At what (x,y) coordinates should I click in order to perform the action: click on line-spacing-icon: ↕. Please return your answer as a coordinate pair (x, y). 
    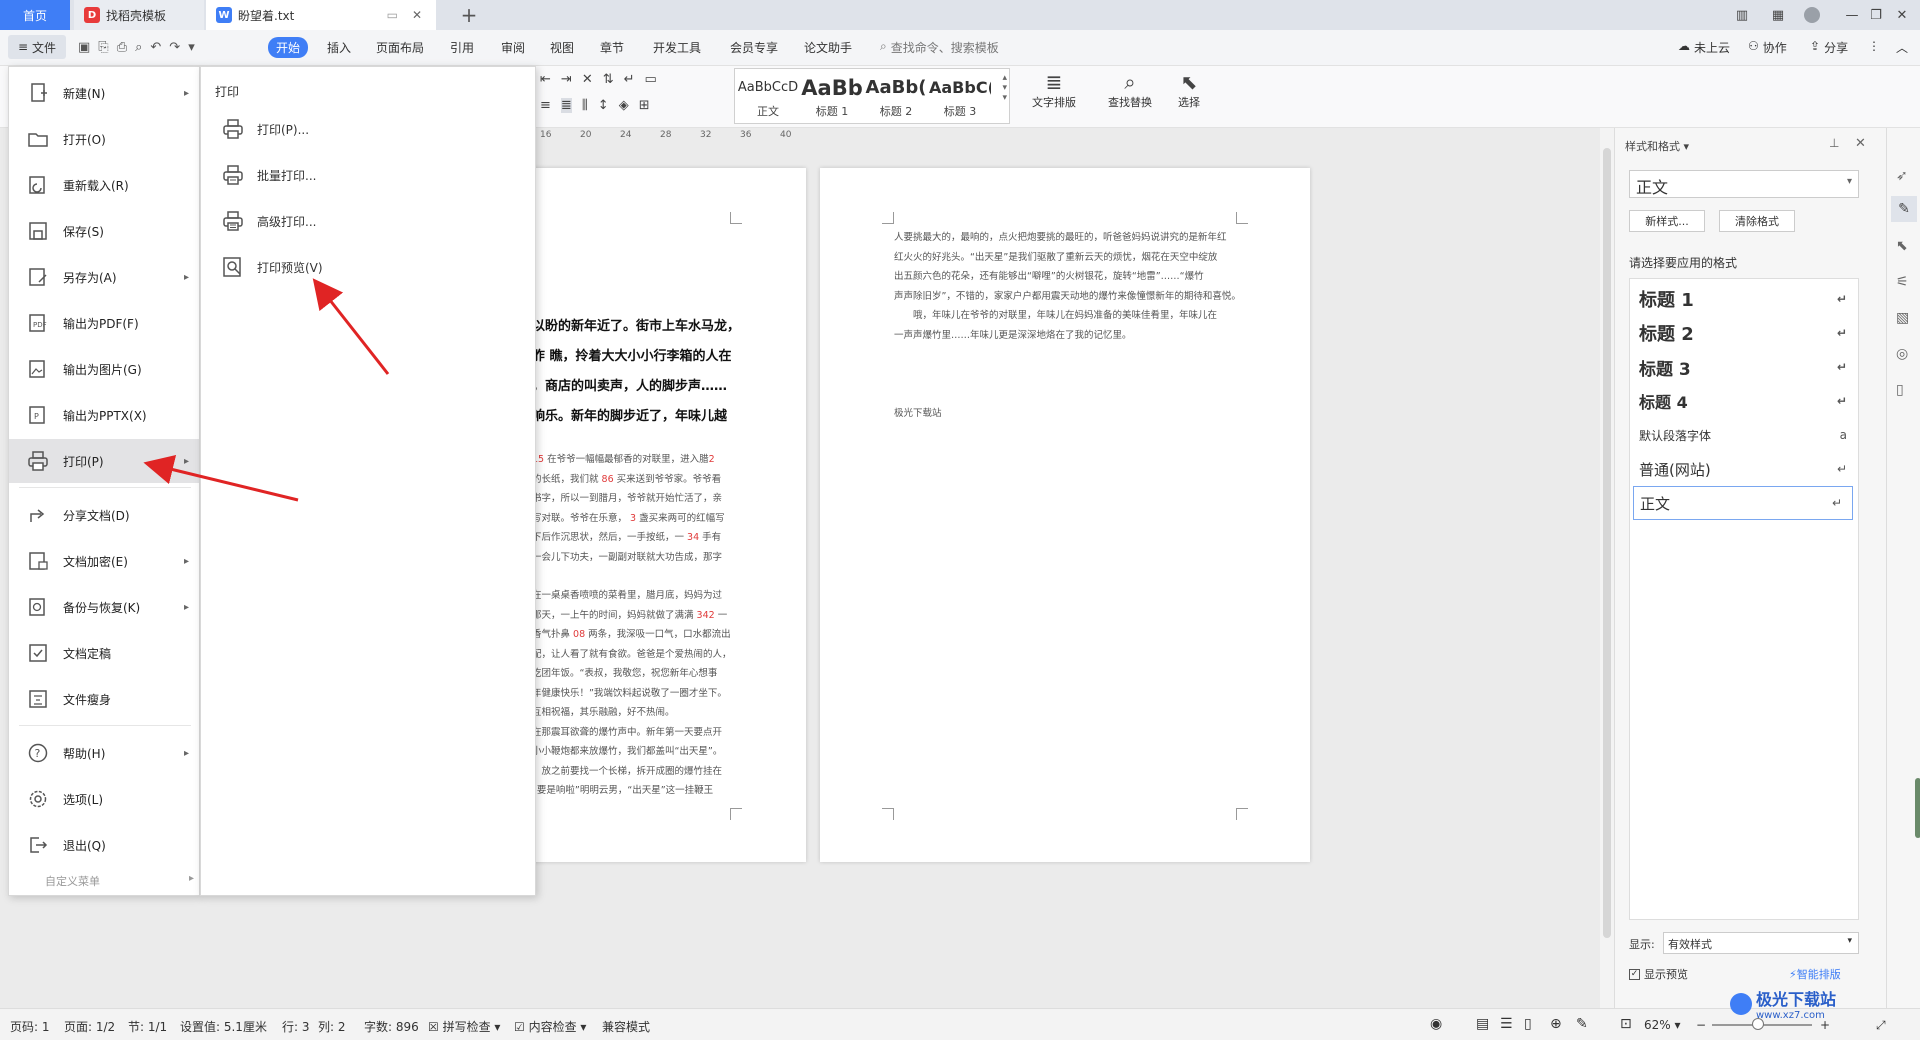
    Looking at the image, I should click on (603, 105).